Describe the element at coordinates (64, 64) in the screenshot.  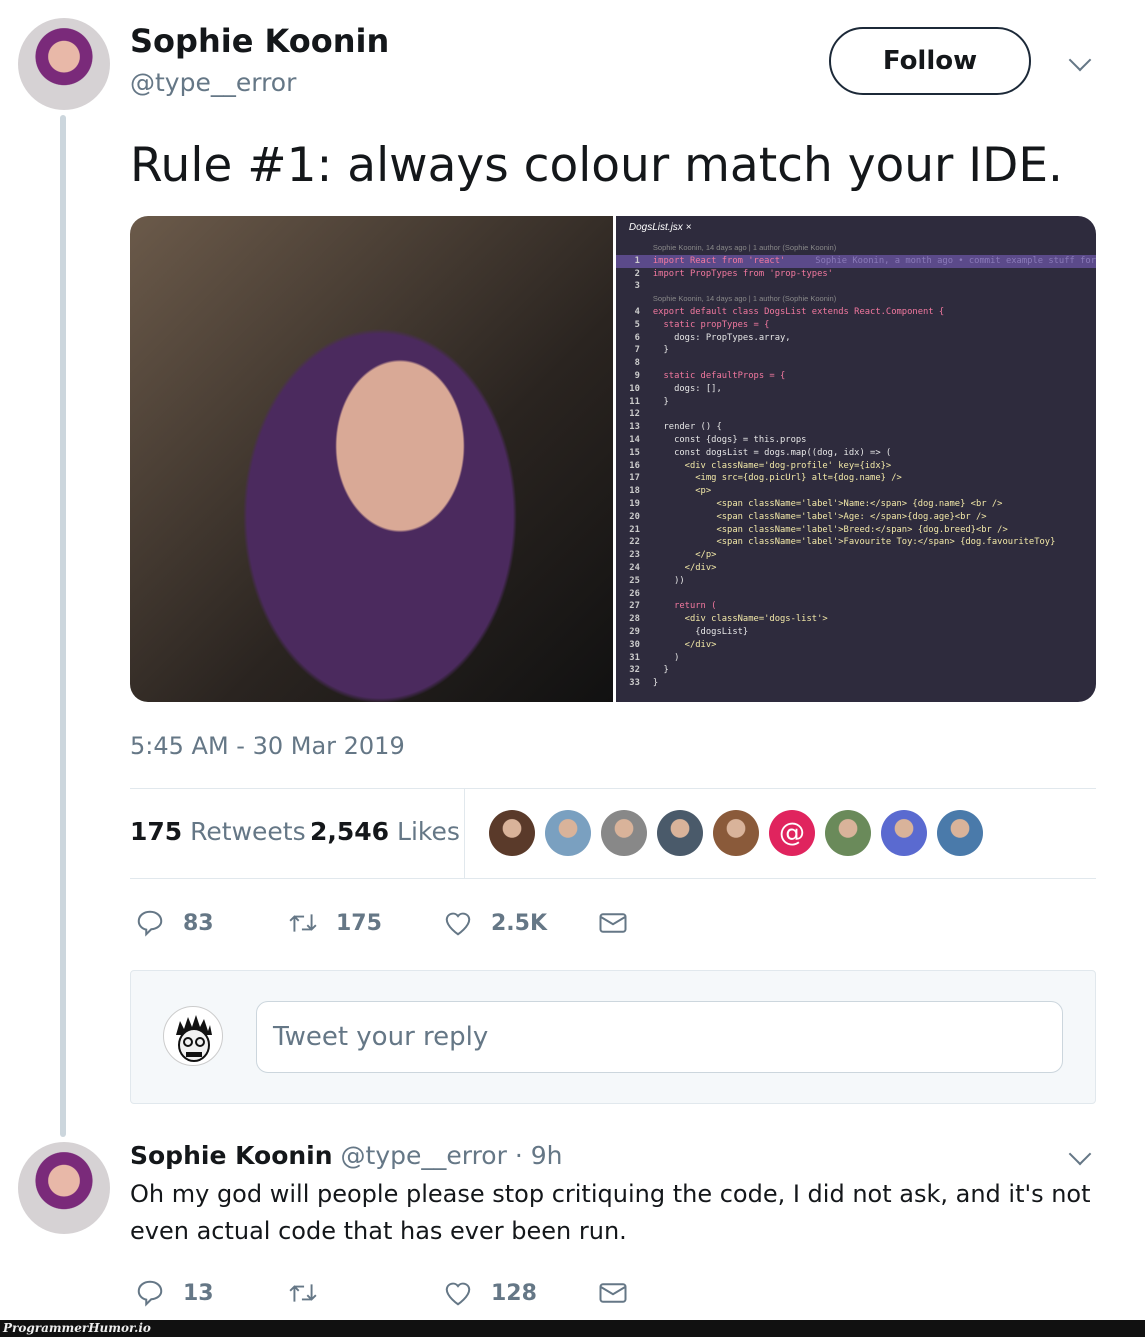
I see `author-avatar` at that location.